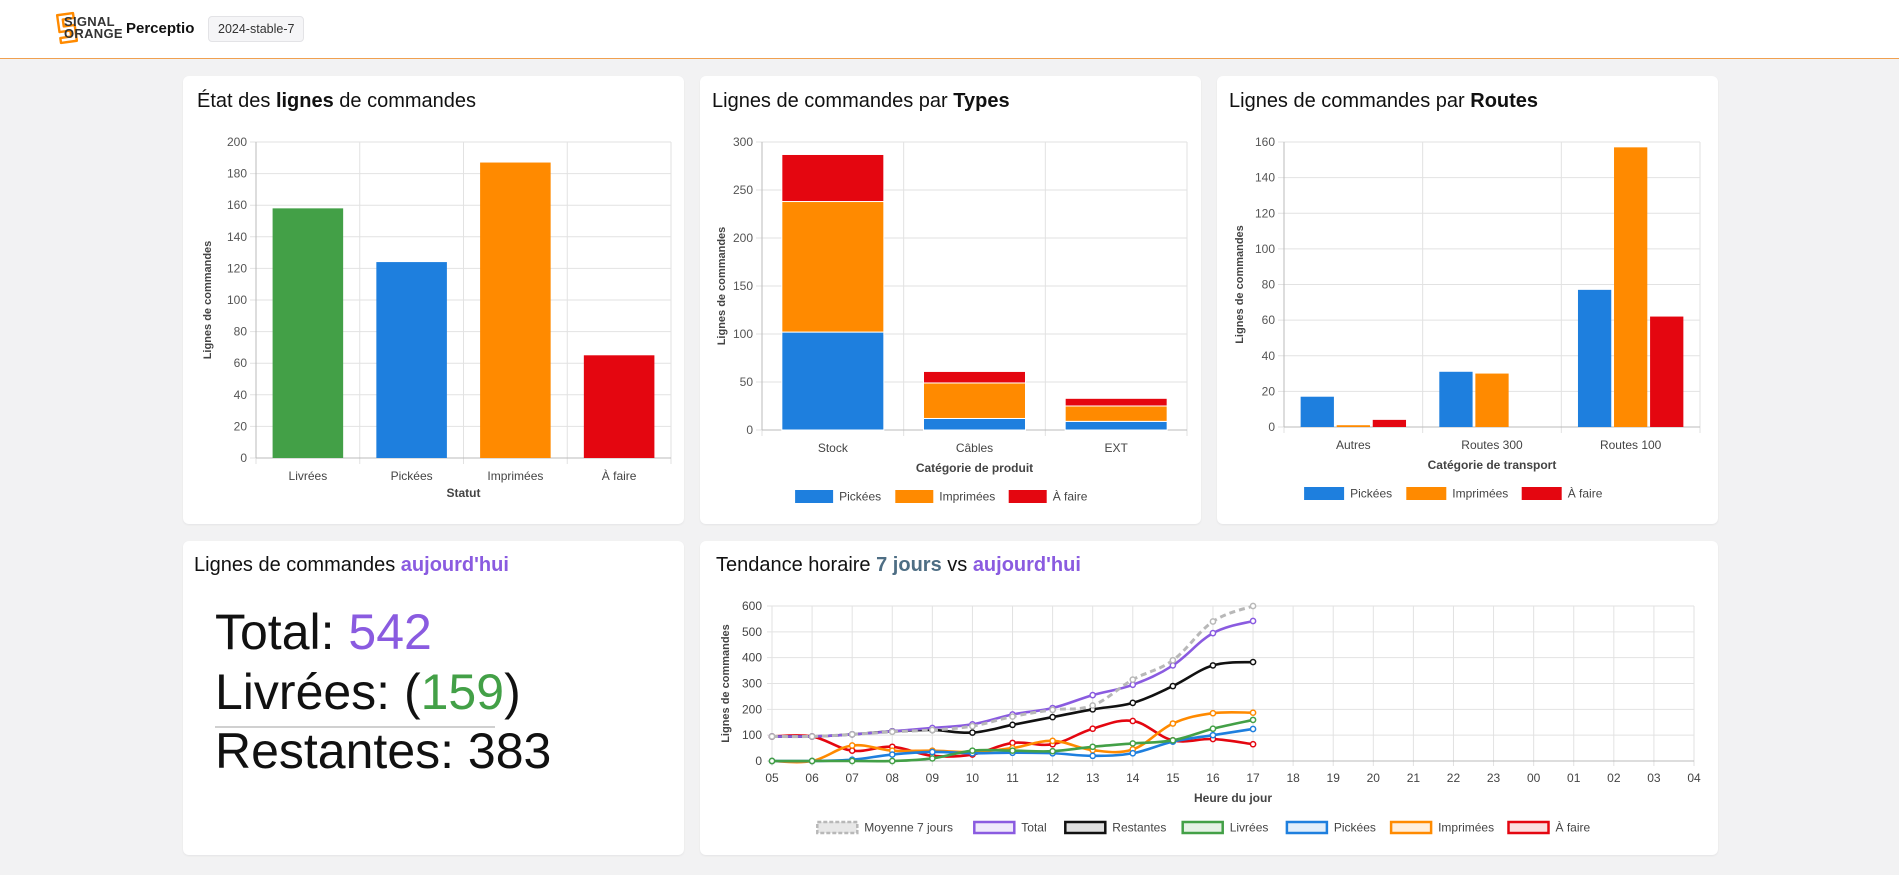 The width and height of the screenshot is (1899, 875). I want to click on legend-label: À faire, so click(1573, 827).